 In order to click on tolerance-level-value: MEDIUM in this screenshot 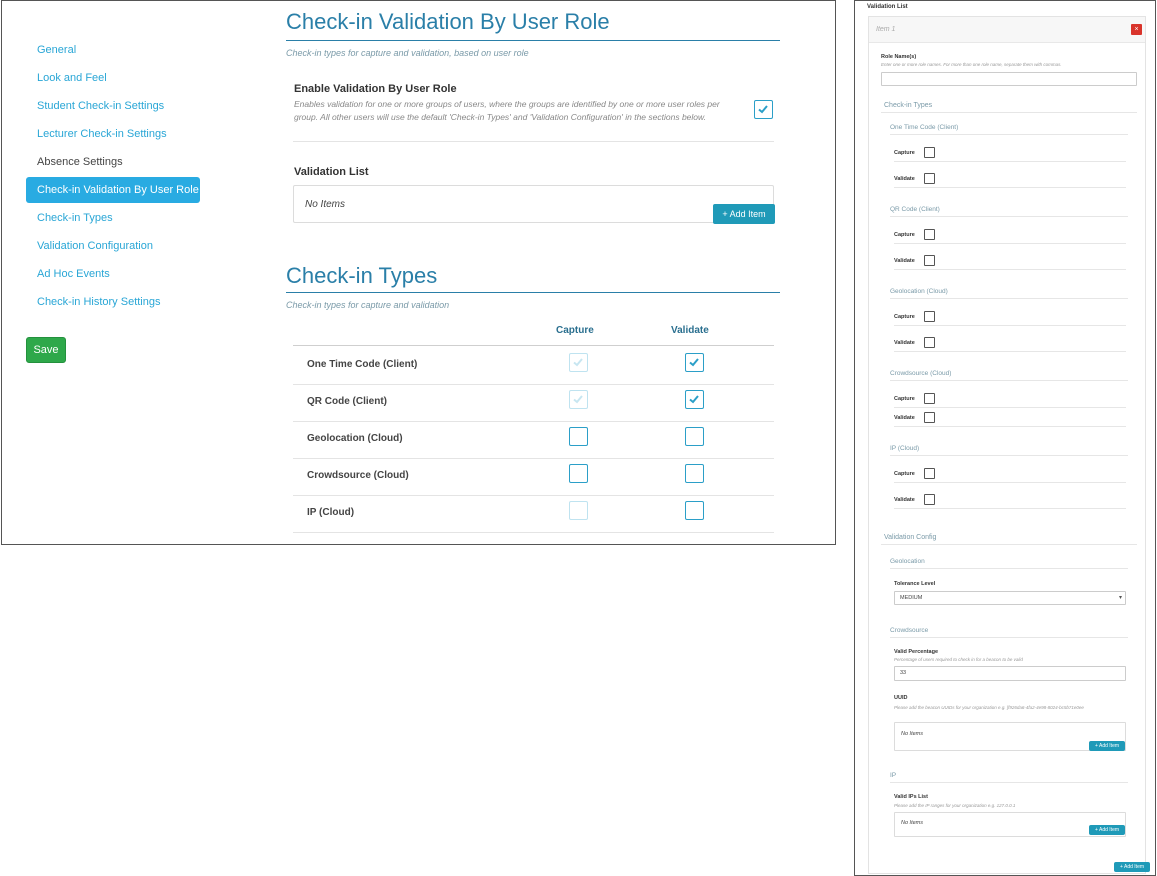, I will do `click(911, 598)`.